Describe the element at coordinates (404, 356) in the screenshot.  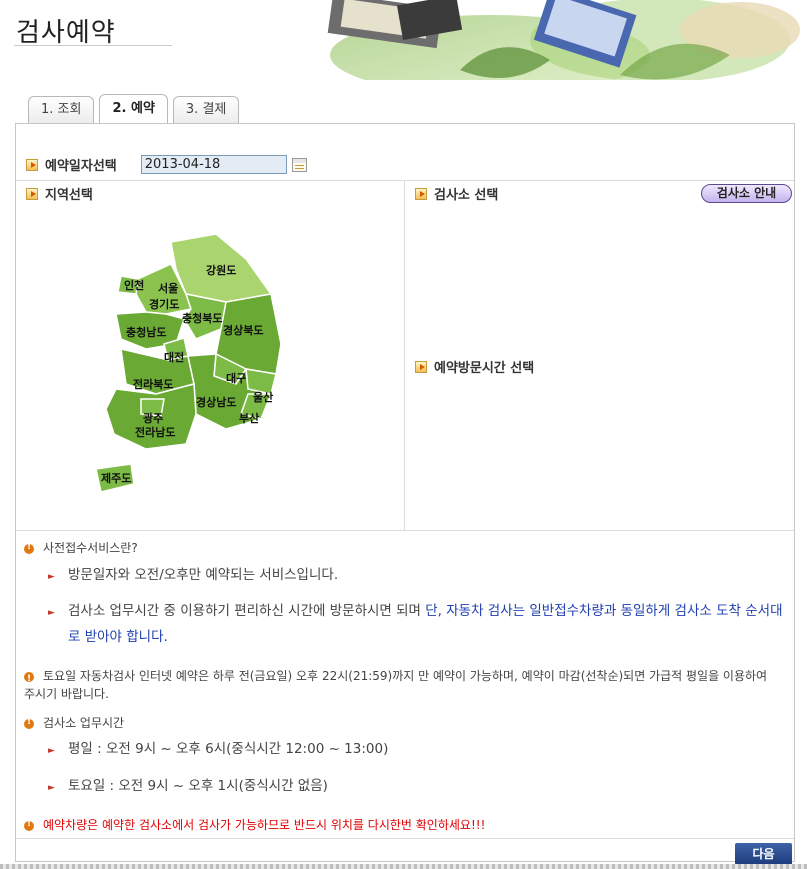
I see `column-divider` at that location.